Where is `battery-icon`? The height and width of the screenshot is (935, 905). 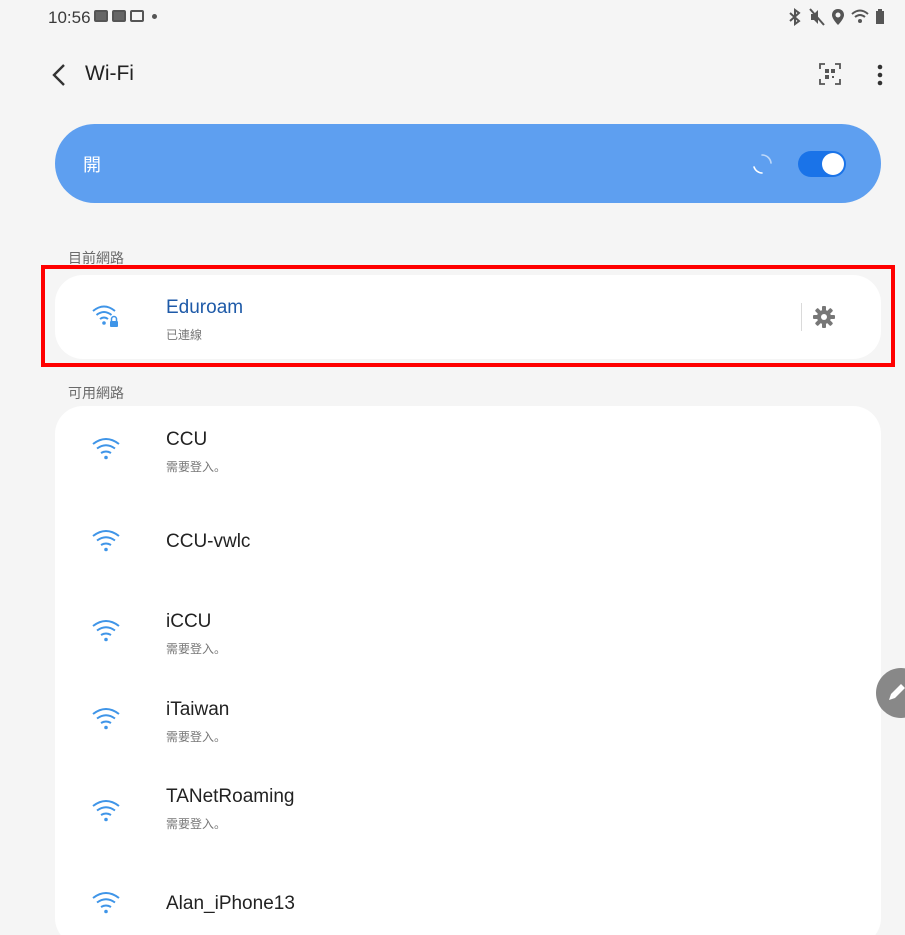 battery-icon is located at coordinates (880, 16).